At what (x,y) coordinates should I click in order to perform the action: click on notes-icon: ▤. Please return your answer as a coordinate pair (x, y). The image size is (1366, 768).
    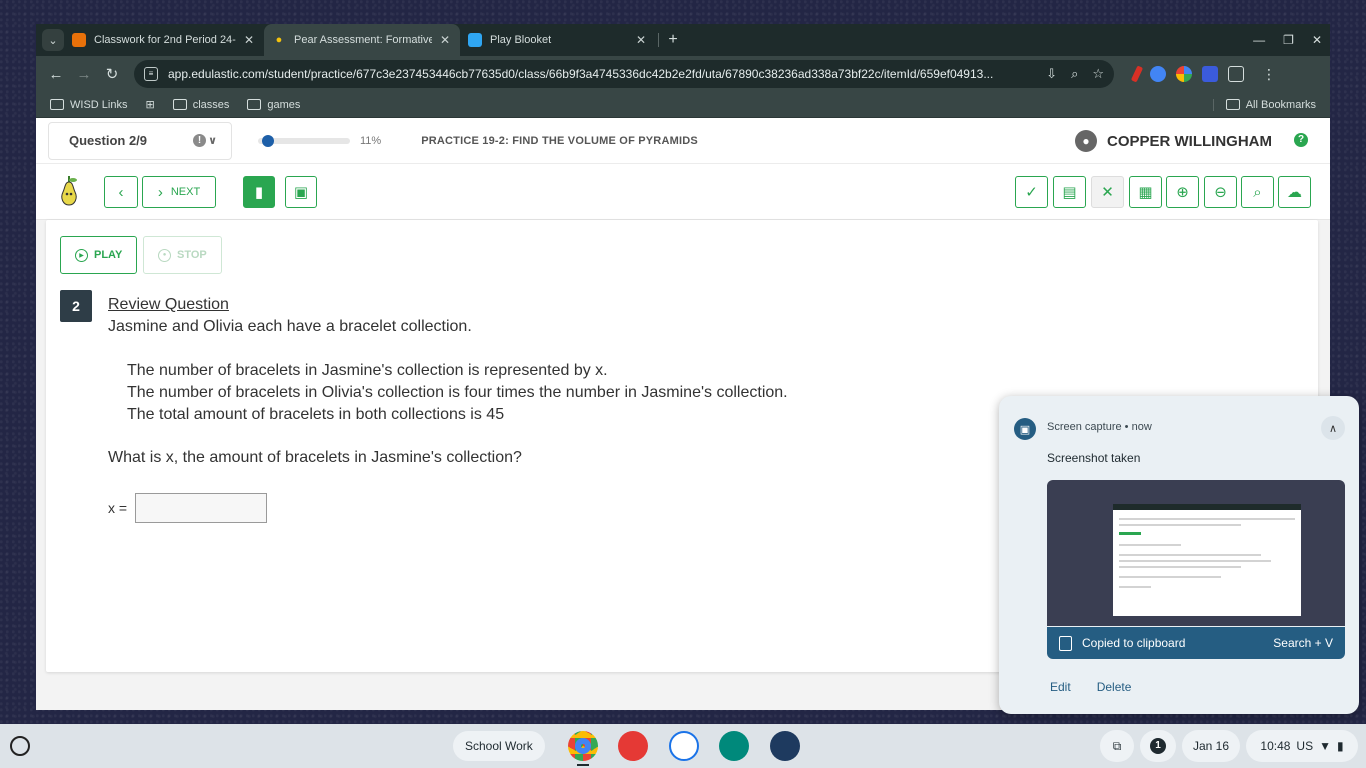
    Looking at the image, I should click on (1069, 192).